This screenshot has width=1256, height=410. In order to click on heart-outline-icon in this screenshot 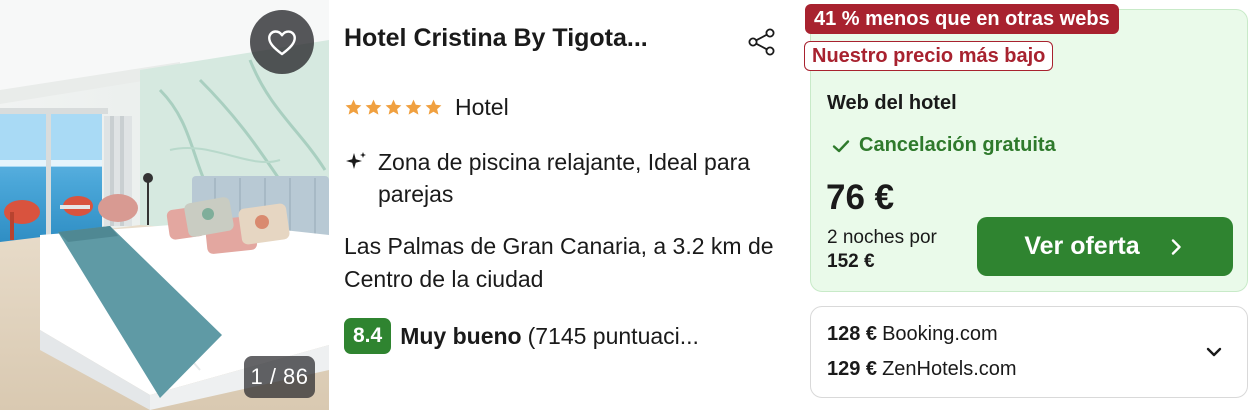, I will do `click(282, 43)`.